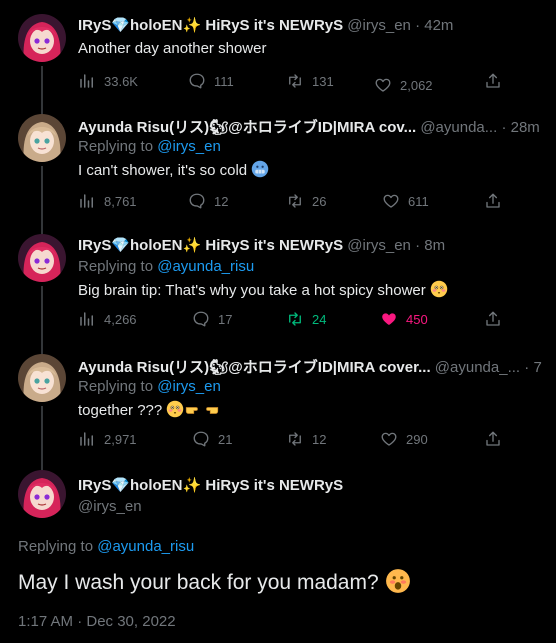 This screenshot has width=556, height=643. Describe the element at coordinates (391, 201) in the screenshot. I see `like-icon` at that location.